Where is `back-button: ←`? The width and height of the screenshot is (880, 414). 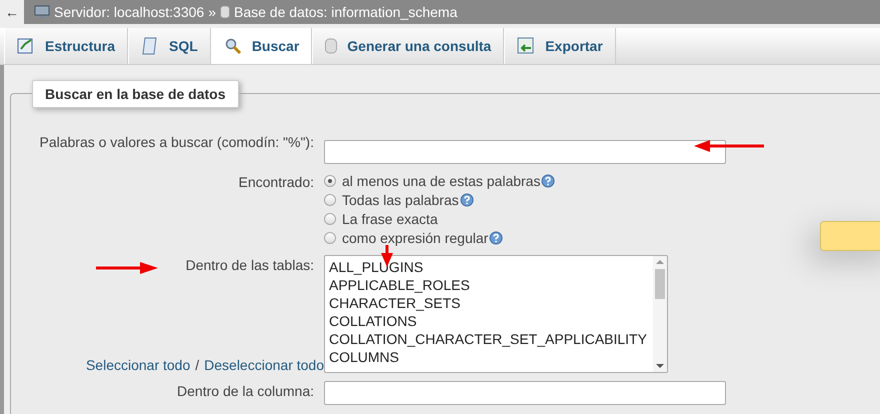
back-button: ← is located at coordinates (12, 12).